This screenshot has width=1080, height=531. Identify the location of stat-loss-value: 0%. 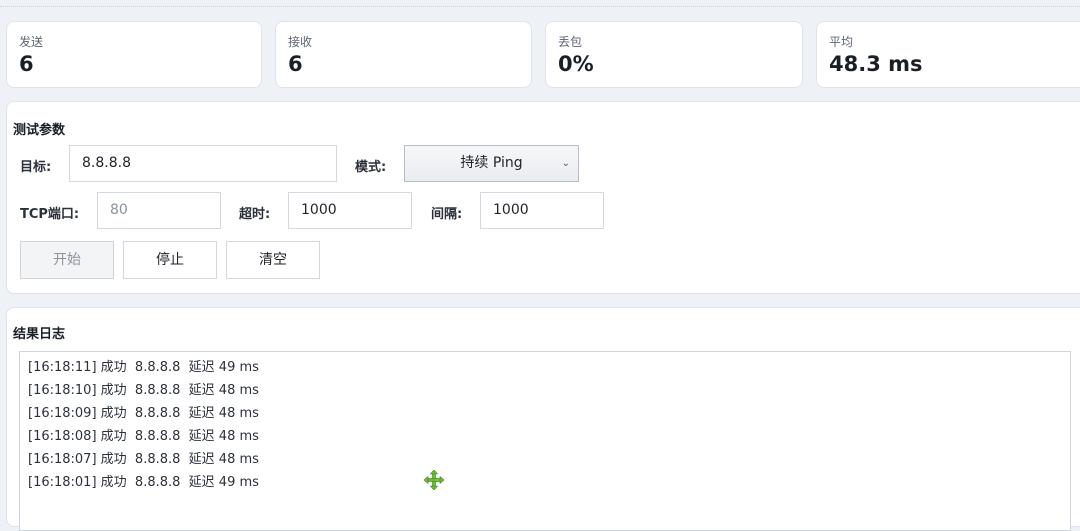
(576, 64).